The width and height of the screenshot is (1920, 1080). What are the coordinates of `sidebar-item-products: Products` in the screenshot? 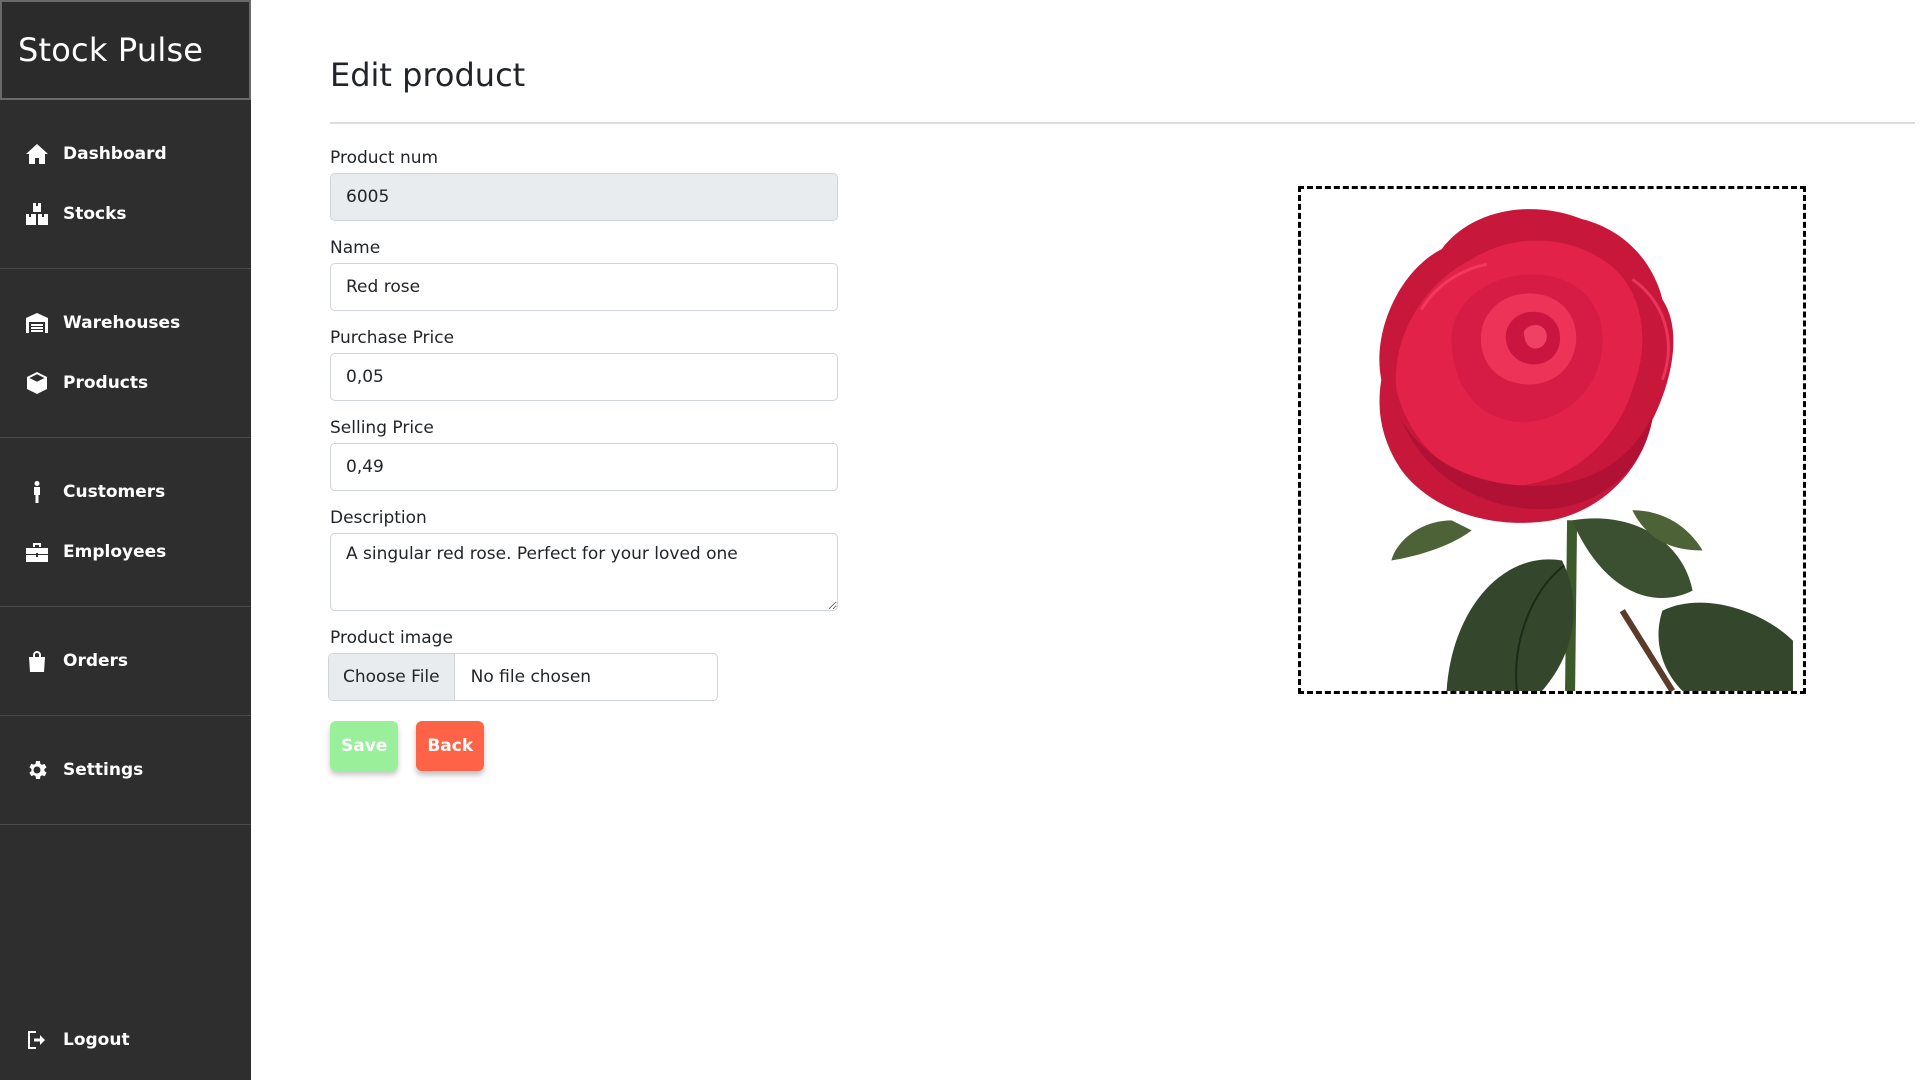 It's located at (125, 383).